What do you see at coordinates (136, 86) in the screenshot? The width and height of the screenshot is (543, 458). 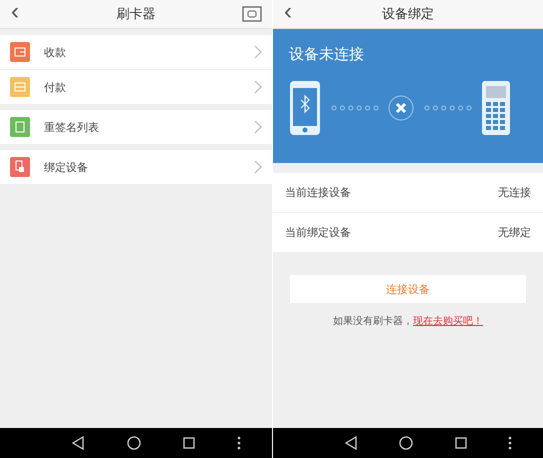 I see `menu-item: 付款` at bounding box center [136, 86].